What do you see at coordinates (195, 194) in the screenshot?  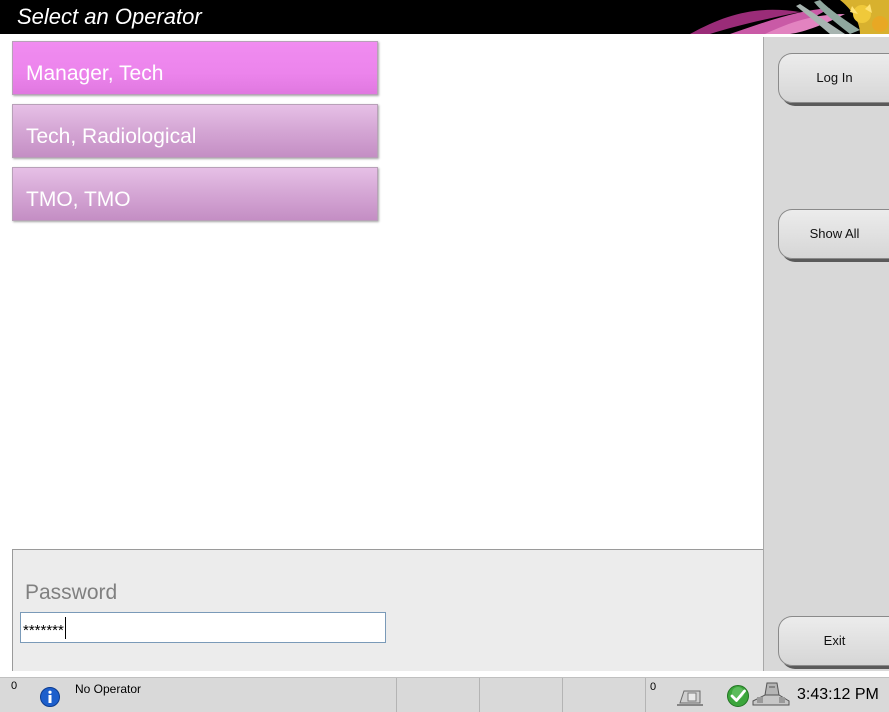 I see `operator-item-tmo-tmo: TMO, TMO` at bounding box center [195, 194].